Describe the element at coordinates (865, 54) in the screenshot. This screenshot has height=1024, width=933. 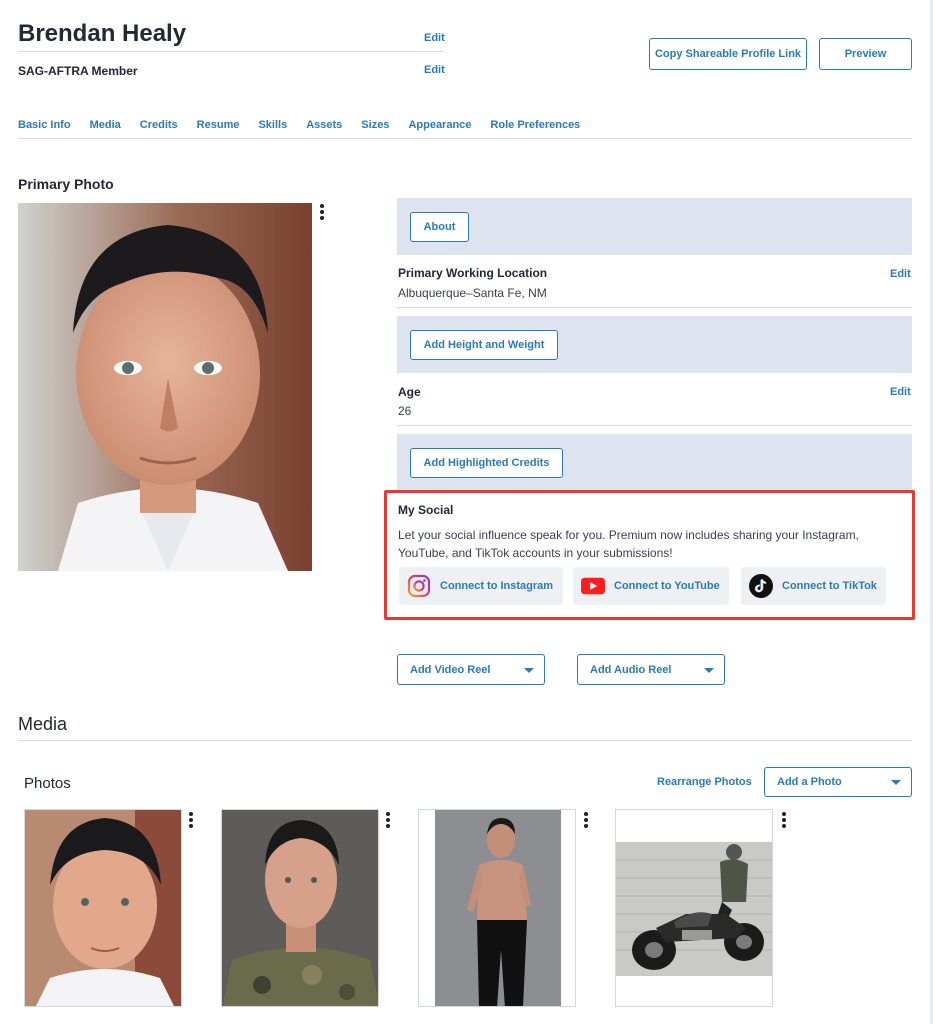
I see `preview-button: Preview` at that location.